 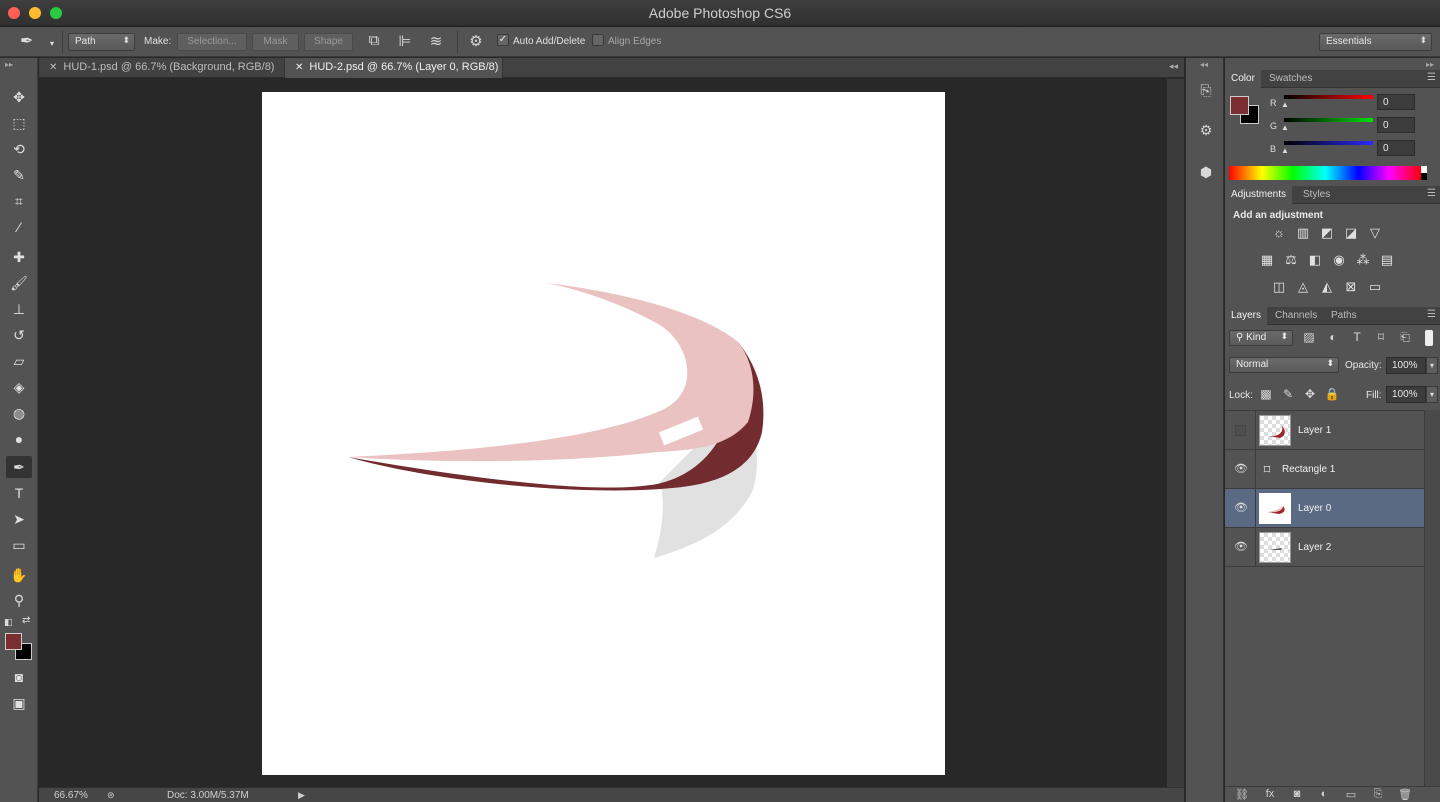 I want to click on collapse-arrows-icon: ◂◂, so click(x=1173, y=66).